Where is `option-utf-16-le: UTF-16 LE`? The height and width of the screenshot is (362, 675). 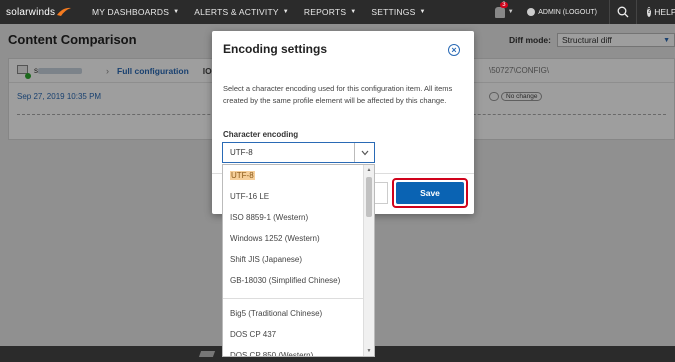
option-utf-16-le: UTF-16 LE is located at coordinates (293, 196).